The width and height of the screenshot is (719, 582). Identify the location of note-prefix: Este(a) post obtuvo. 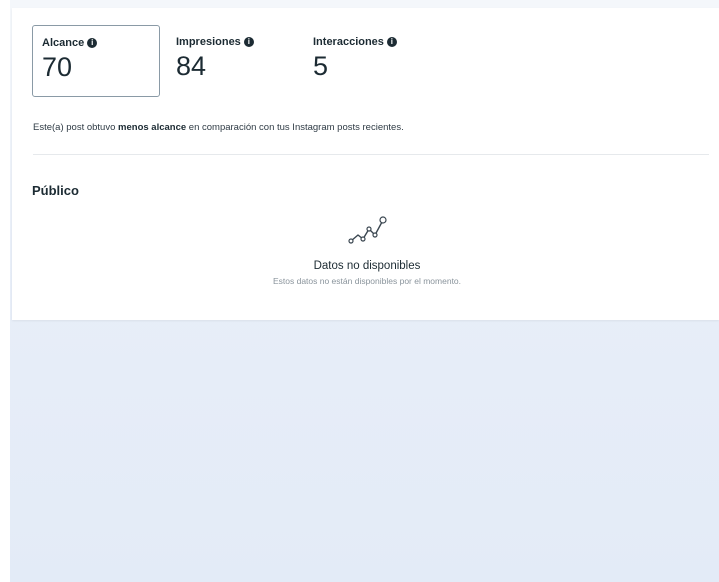
(76, 127).